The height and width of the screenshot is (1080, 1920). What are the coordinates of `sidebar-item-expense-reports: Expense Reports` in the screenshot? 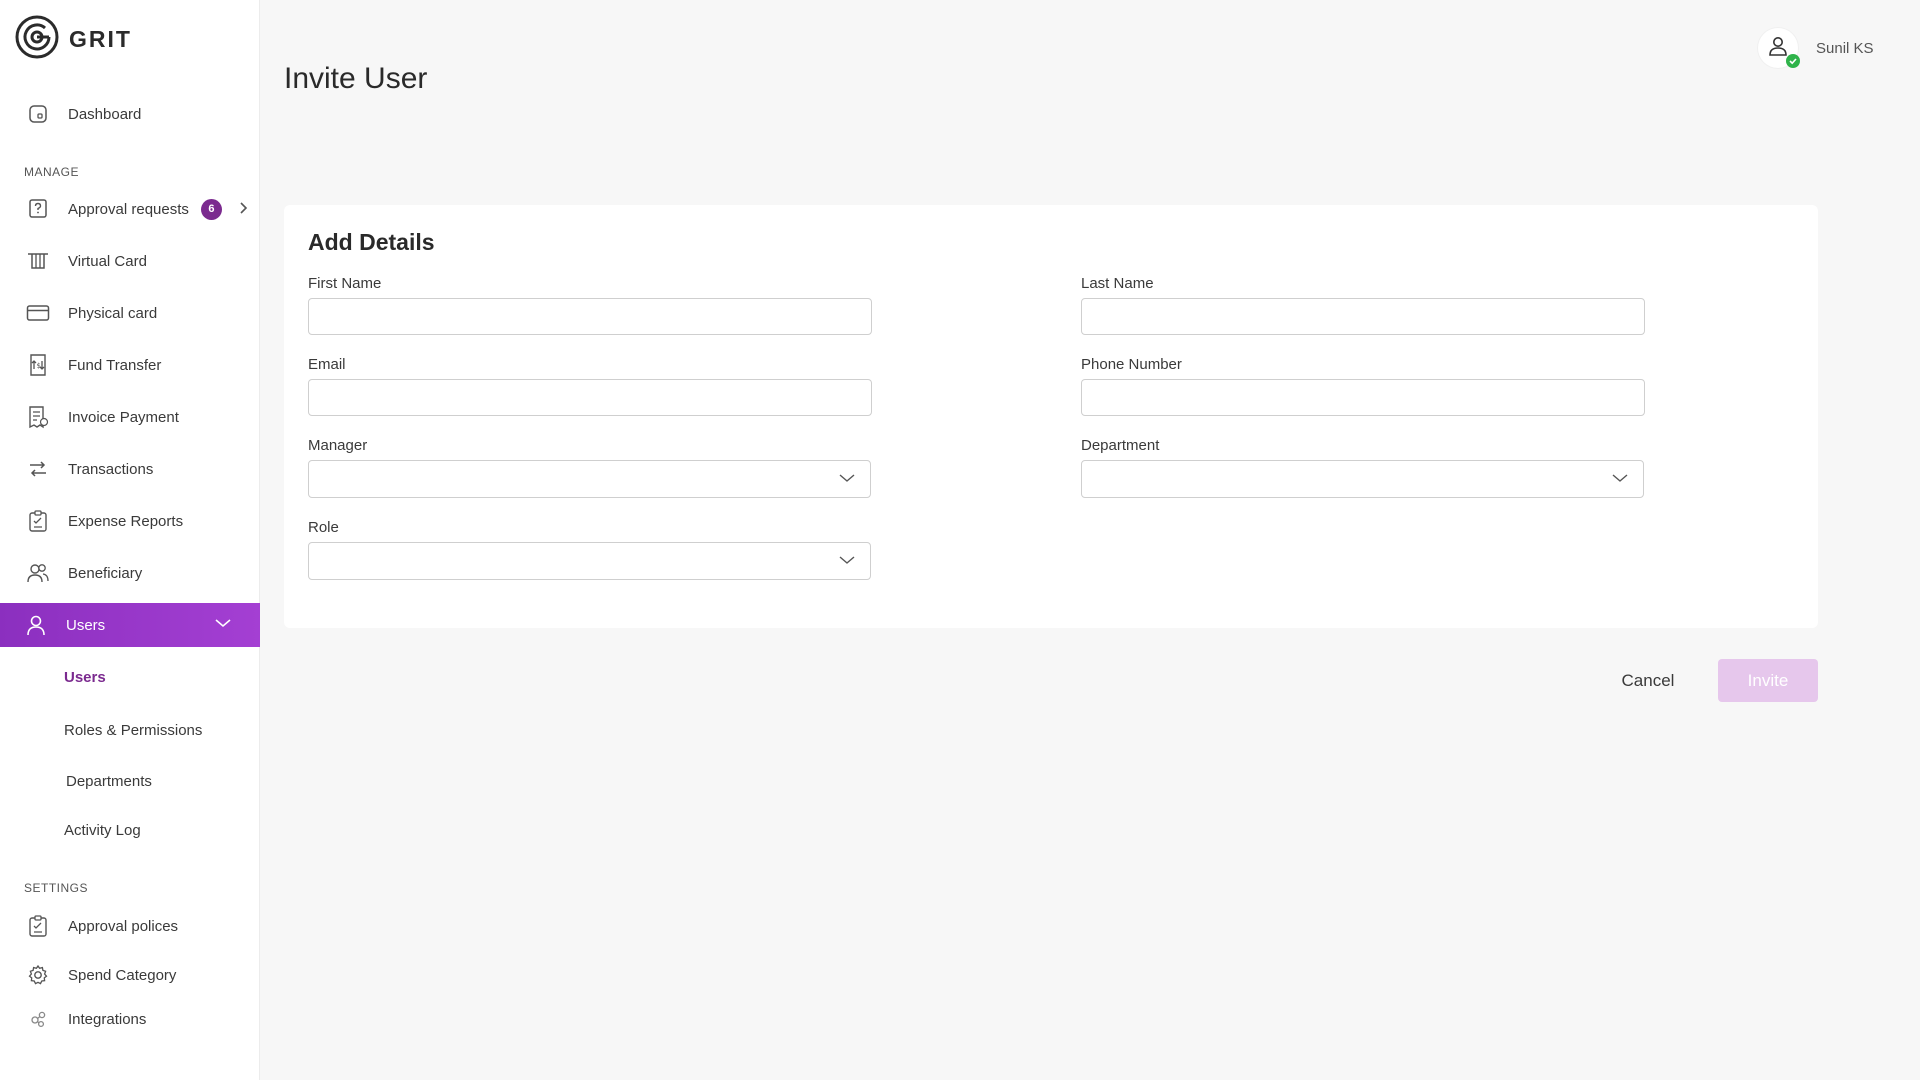 It's located at (130, 521).